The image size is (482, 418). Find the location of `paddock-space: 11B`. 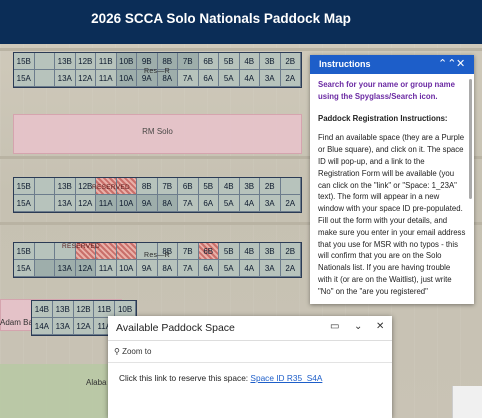

paddock-space: 11B is located at coordinates (106, 61).